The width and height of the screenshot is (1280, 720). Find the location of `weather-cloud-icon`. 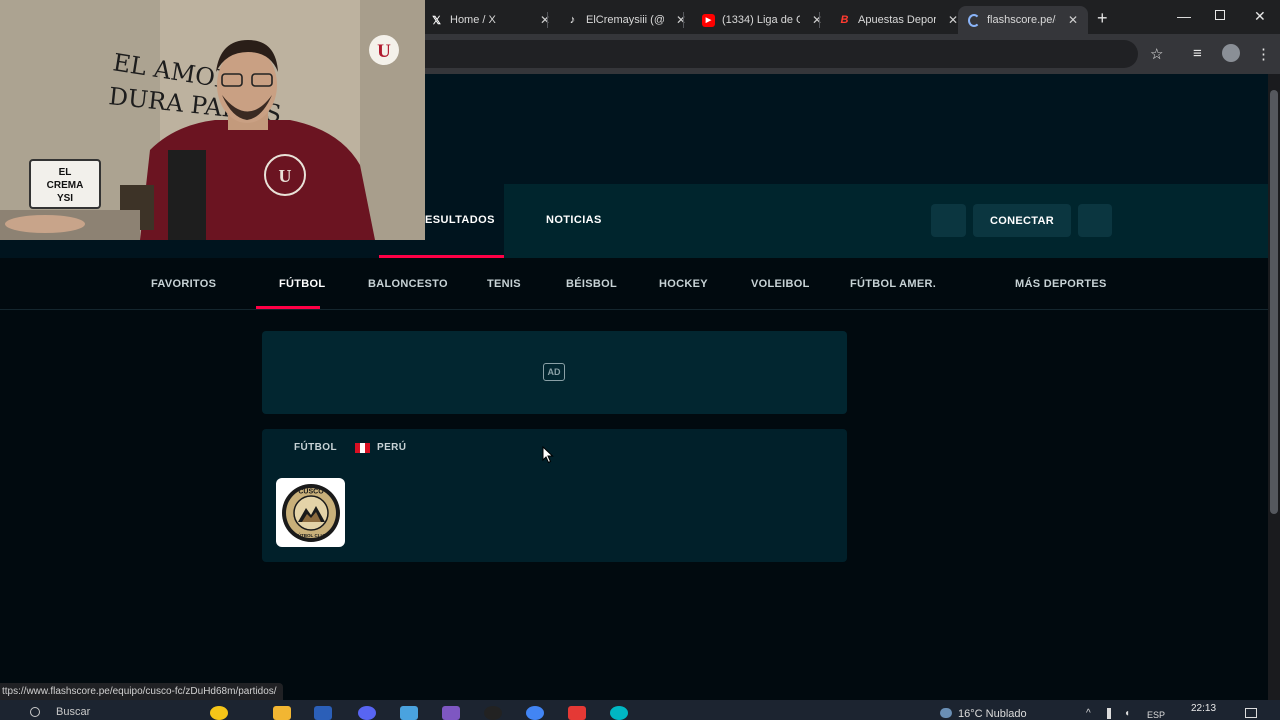

weather-cloud-icon is located at coordinates (946, 713).